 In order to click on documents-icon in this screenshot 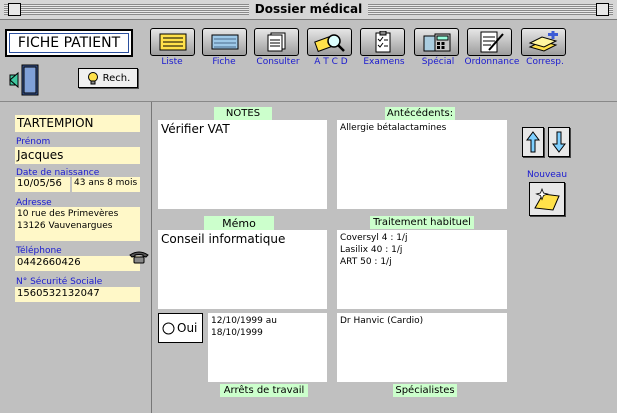, I will do `click(276, 42)`.